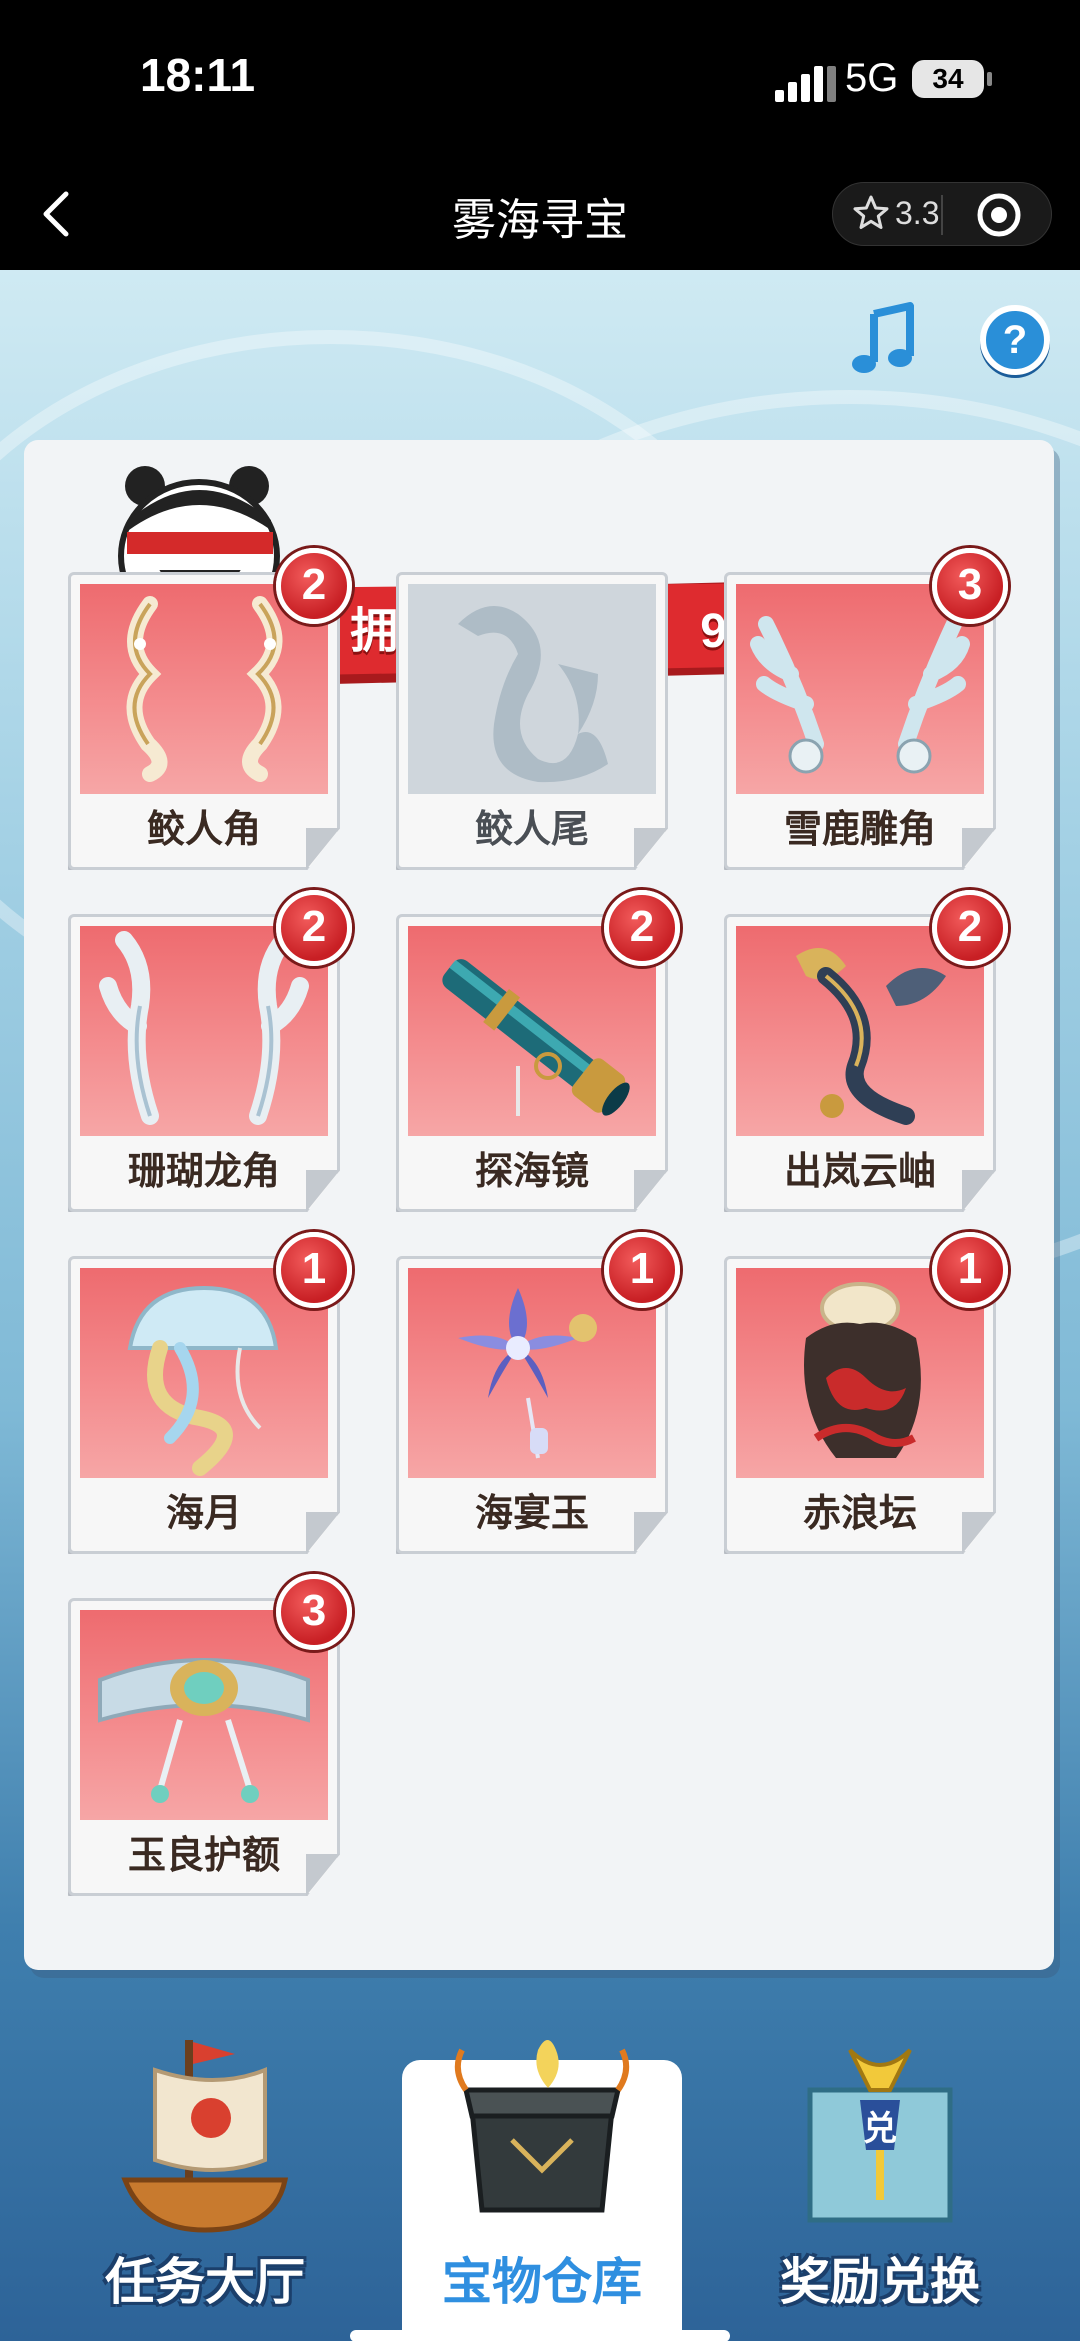 The image size is (1080, 2341). I want to click on mermaid-tail-silhouette-icon, so click(533, 694).